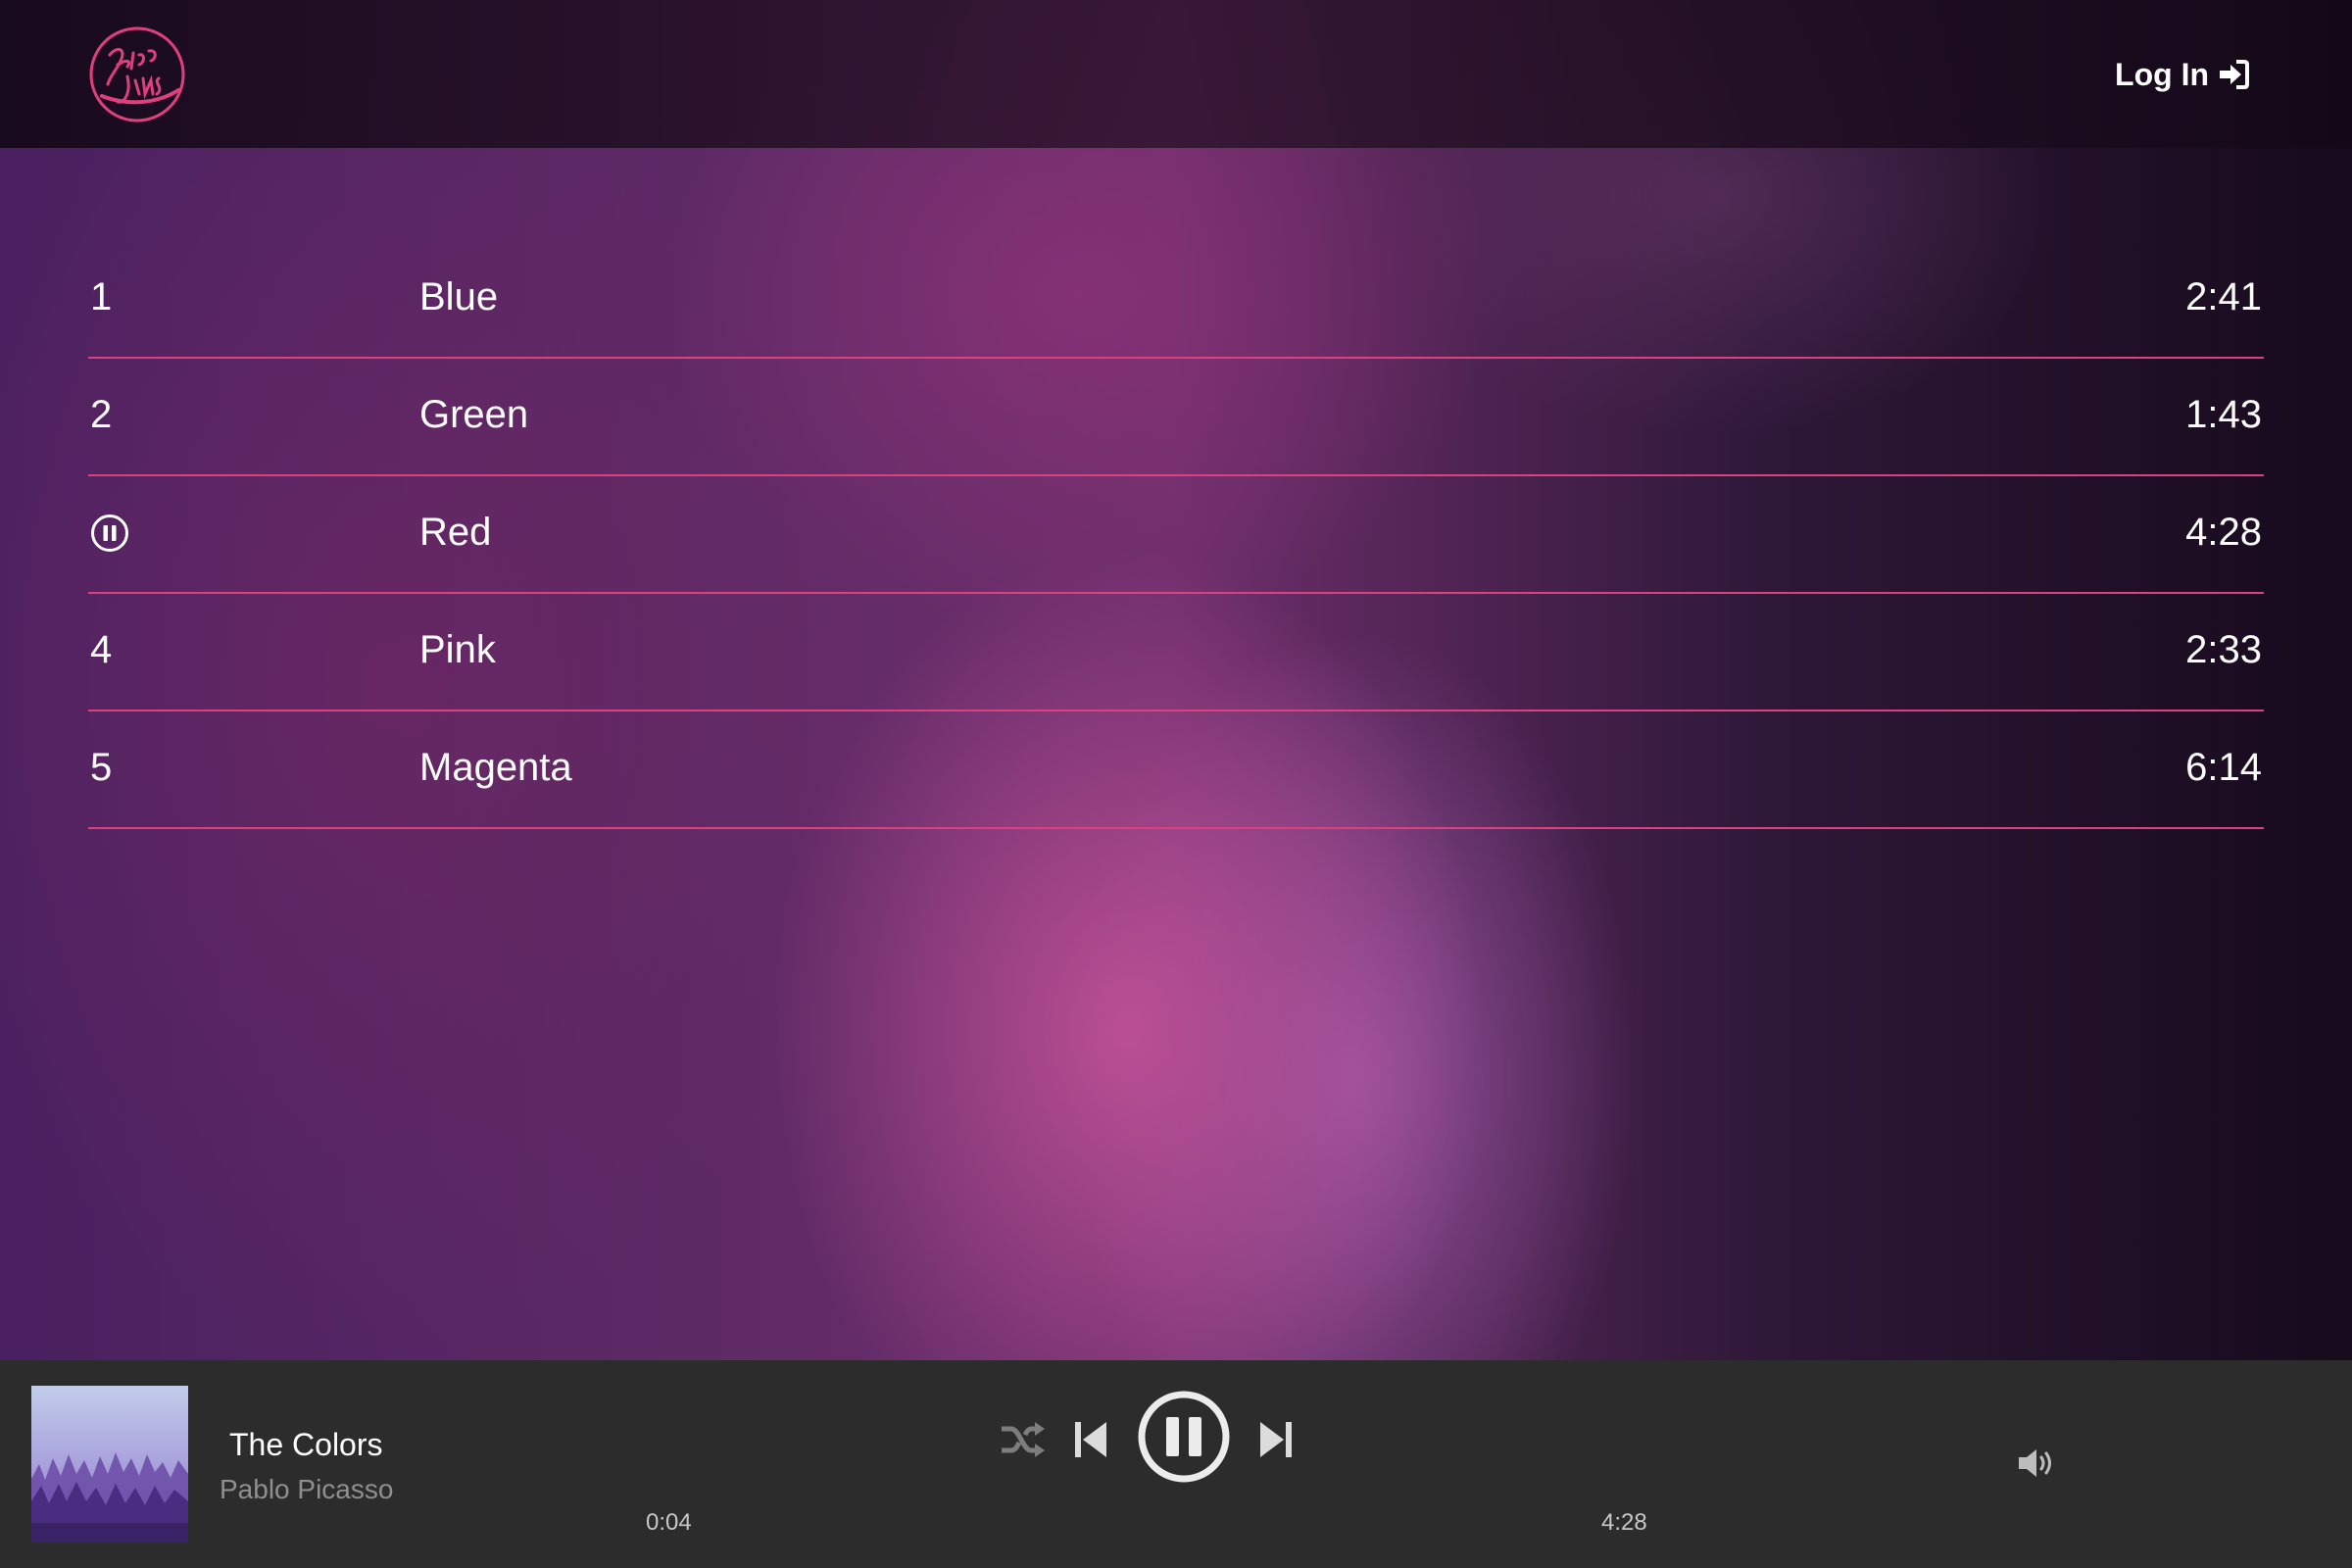 This screenshot has height=1568, width=2352. I want to click on track-number: 5, so click(101, 767).